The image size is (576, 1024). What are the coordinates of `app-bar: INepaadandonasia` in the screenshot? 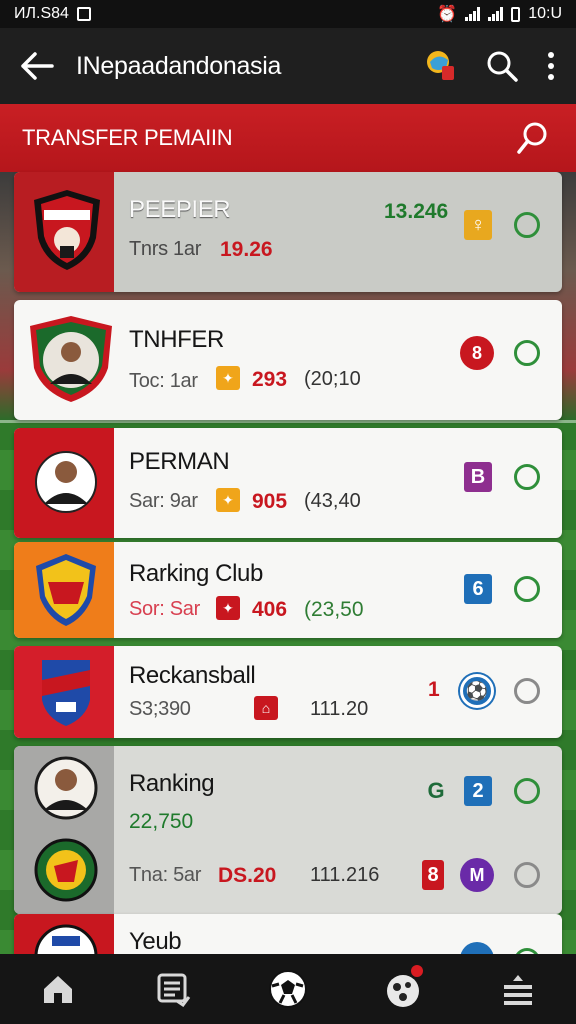 It's located at (288, 66).